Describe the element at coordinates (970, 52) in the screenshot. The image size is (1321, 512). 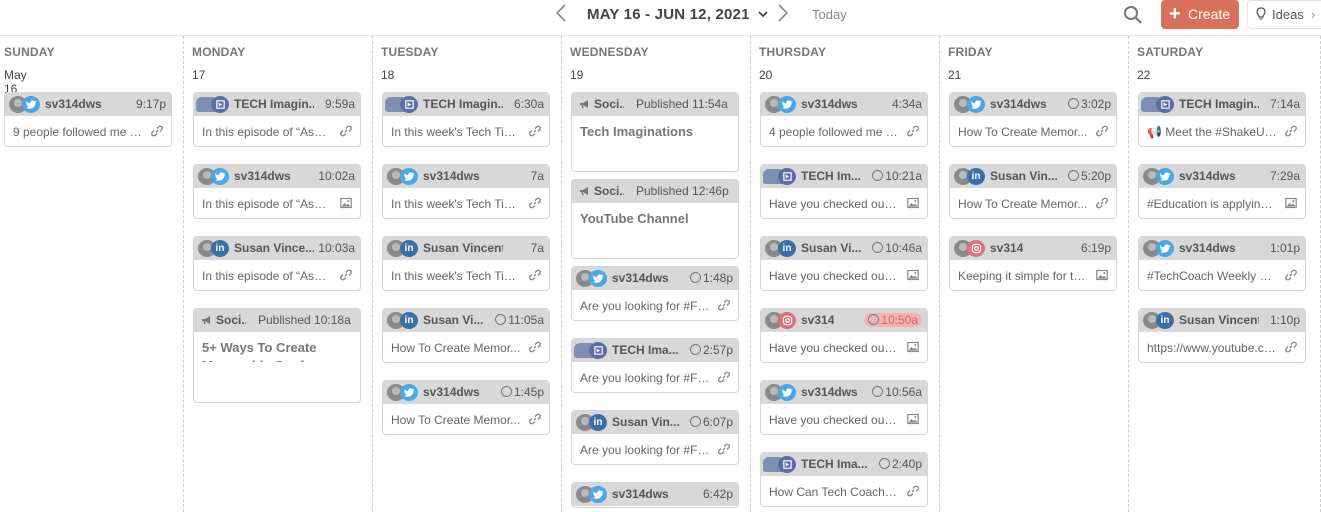
I see `day-name: FRIDAY` at that location.